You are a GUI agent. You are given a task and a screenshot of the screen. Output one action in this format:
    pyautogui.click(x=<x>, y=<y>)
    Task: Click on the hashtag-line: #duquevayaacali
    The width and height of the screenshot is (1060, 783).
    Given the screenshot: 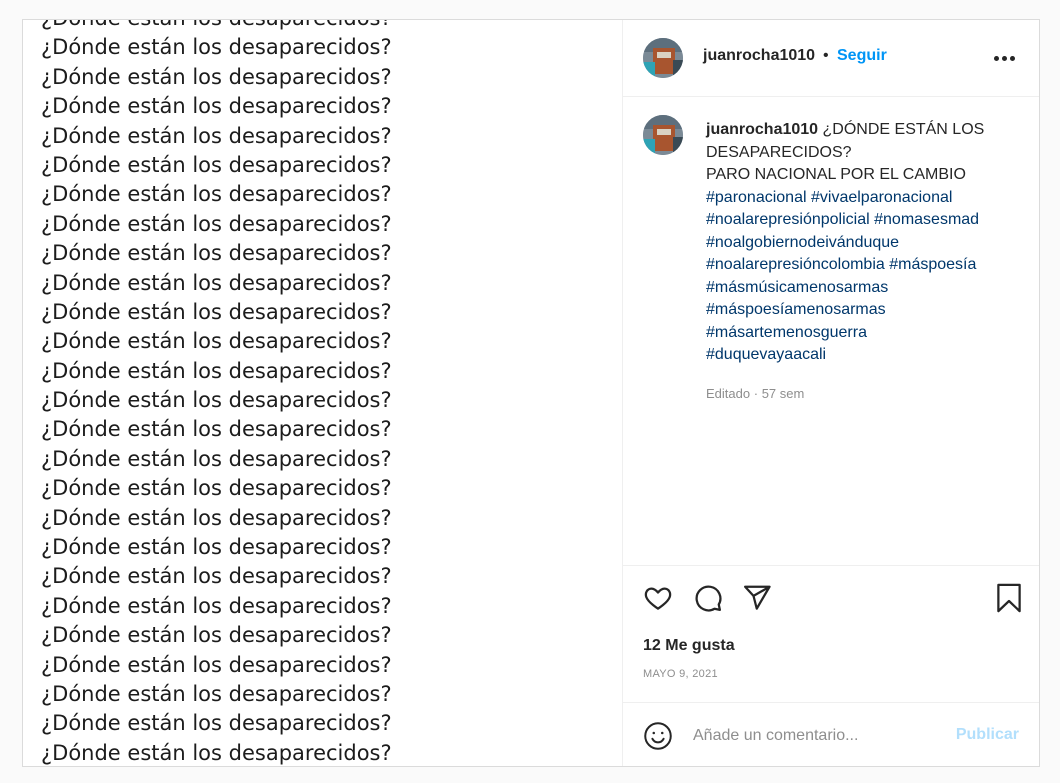 What is the action you would take?
    pyautogui.click(x=866, y=355)
    